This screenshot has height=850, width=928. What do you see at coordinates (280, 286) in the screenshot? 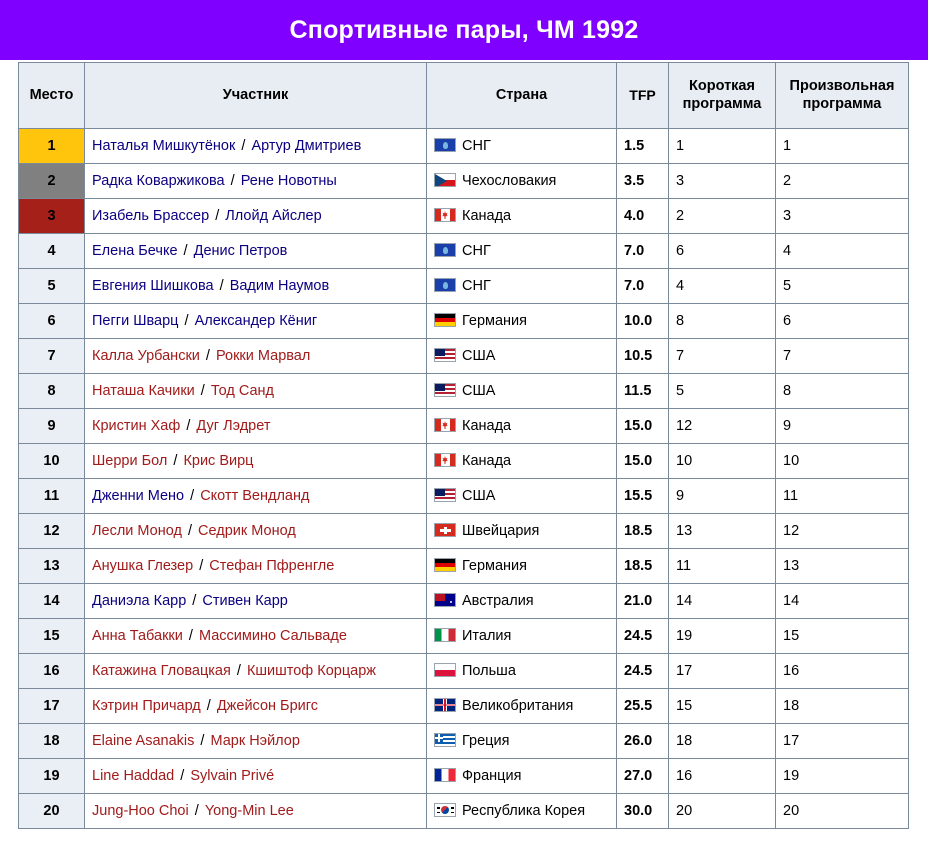
I see `skater-link-second: Вадим Наумов` at bounding box center [280, 286].